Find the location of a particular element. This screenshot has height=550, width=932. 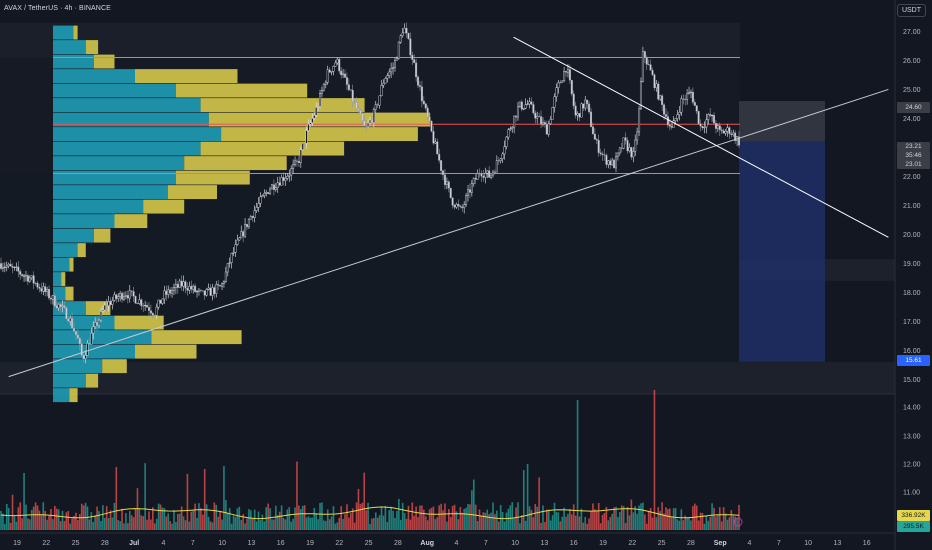

last-price-tag: 23.21 is located at coordinates (913, 146).